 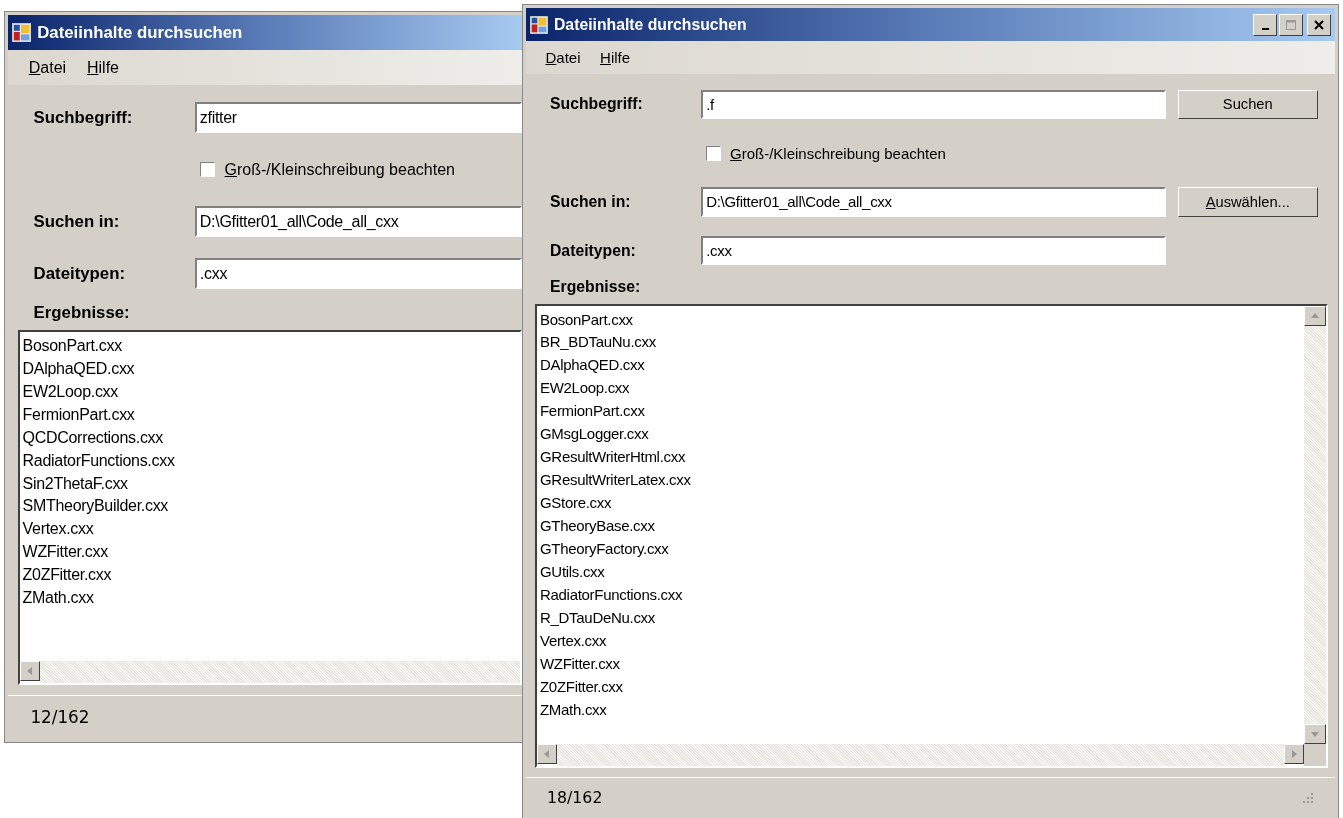 I want to click on list-item: BR_BDTauNu.cxx, so click(x=920, y=343).